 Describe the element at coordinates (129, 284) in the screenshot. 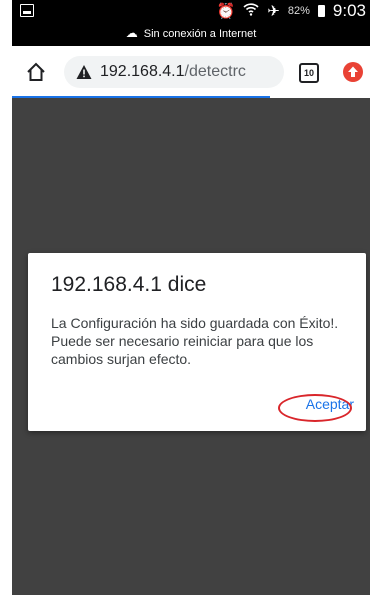

I see `dialog-title: 192.168.4.1 dice` at that location.